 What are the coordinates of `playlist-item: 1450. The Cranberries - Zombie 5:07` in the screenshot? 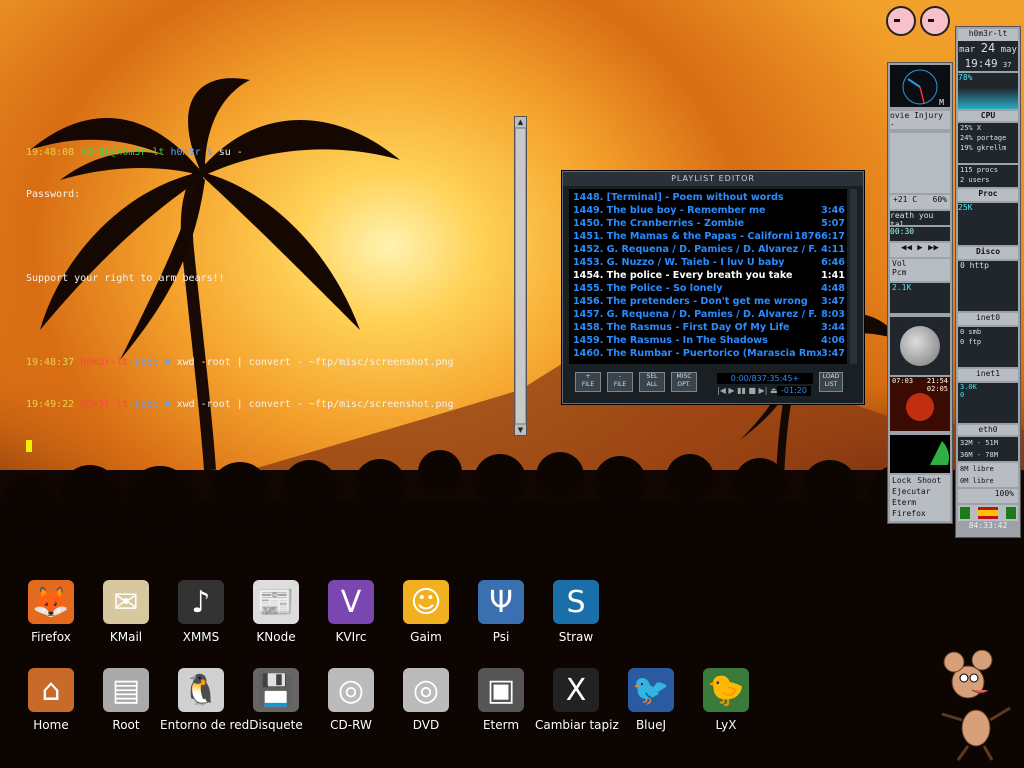 It's located at (710, 223).